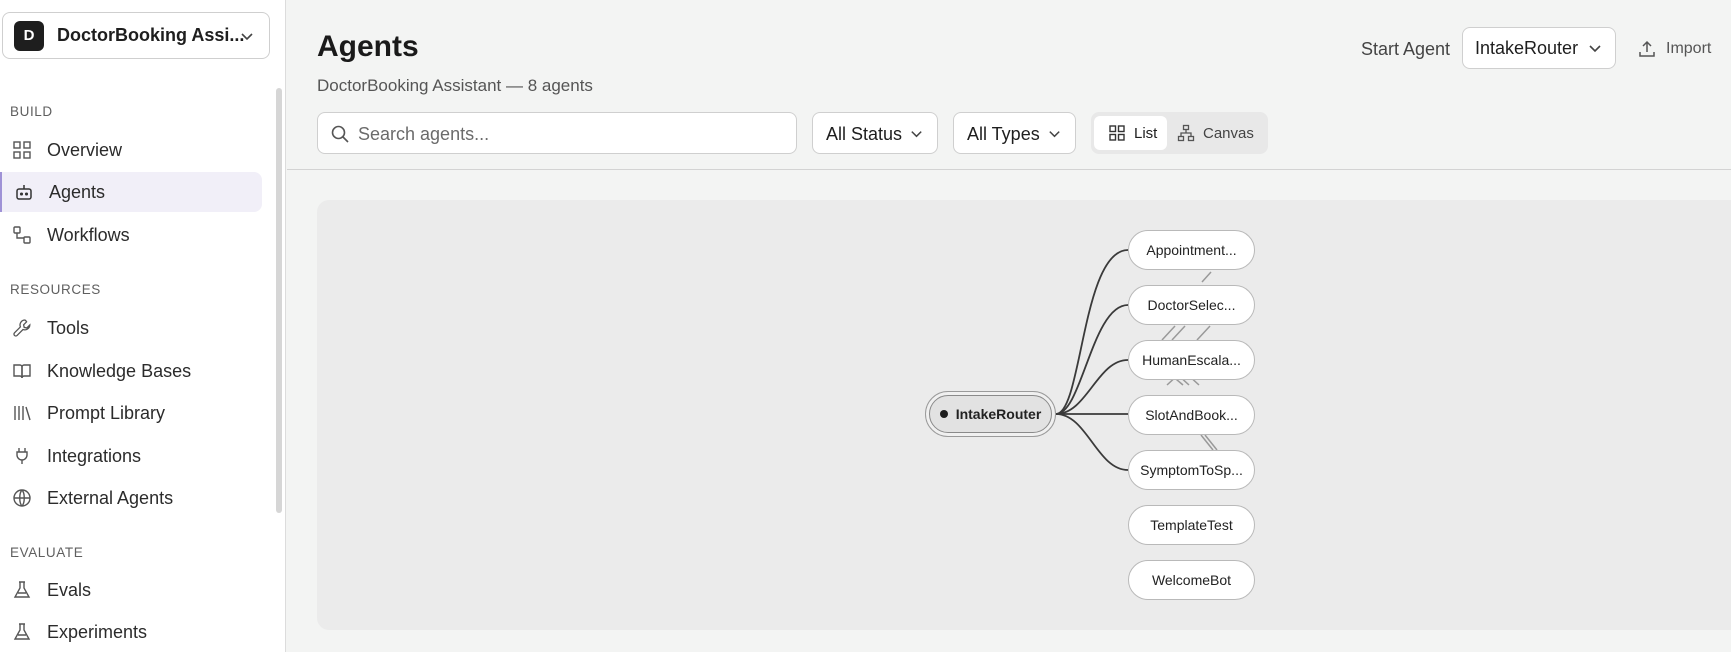 This screenshot has height=652, width=1731. I want to click on search-input, so click(568, 134).